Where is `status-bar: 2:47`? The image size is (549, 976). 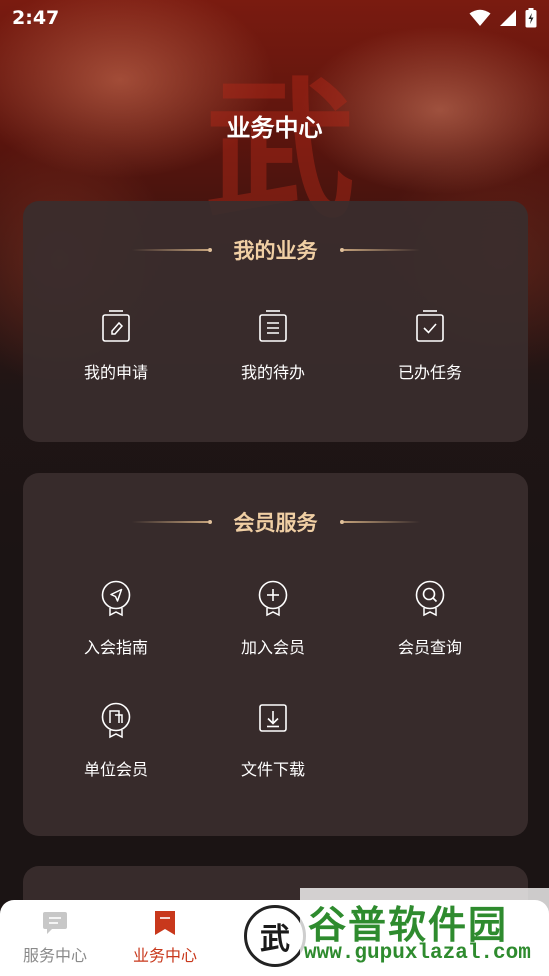
status-bar: 2:47 is located at coordinates (274, 18).